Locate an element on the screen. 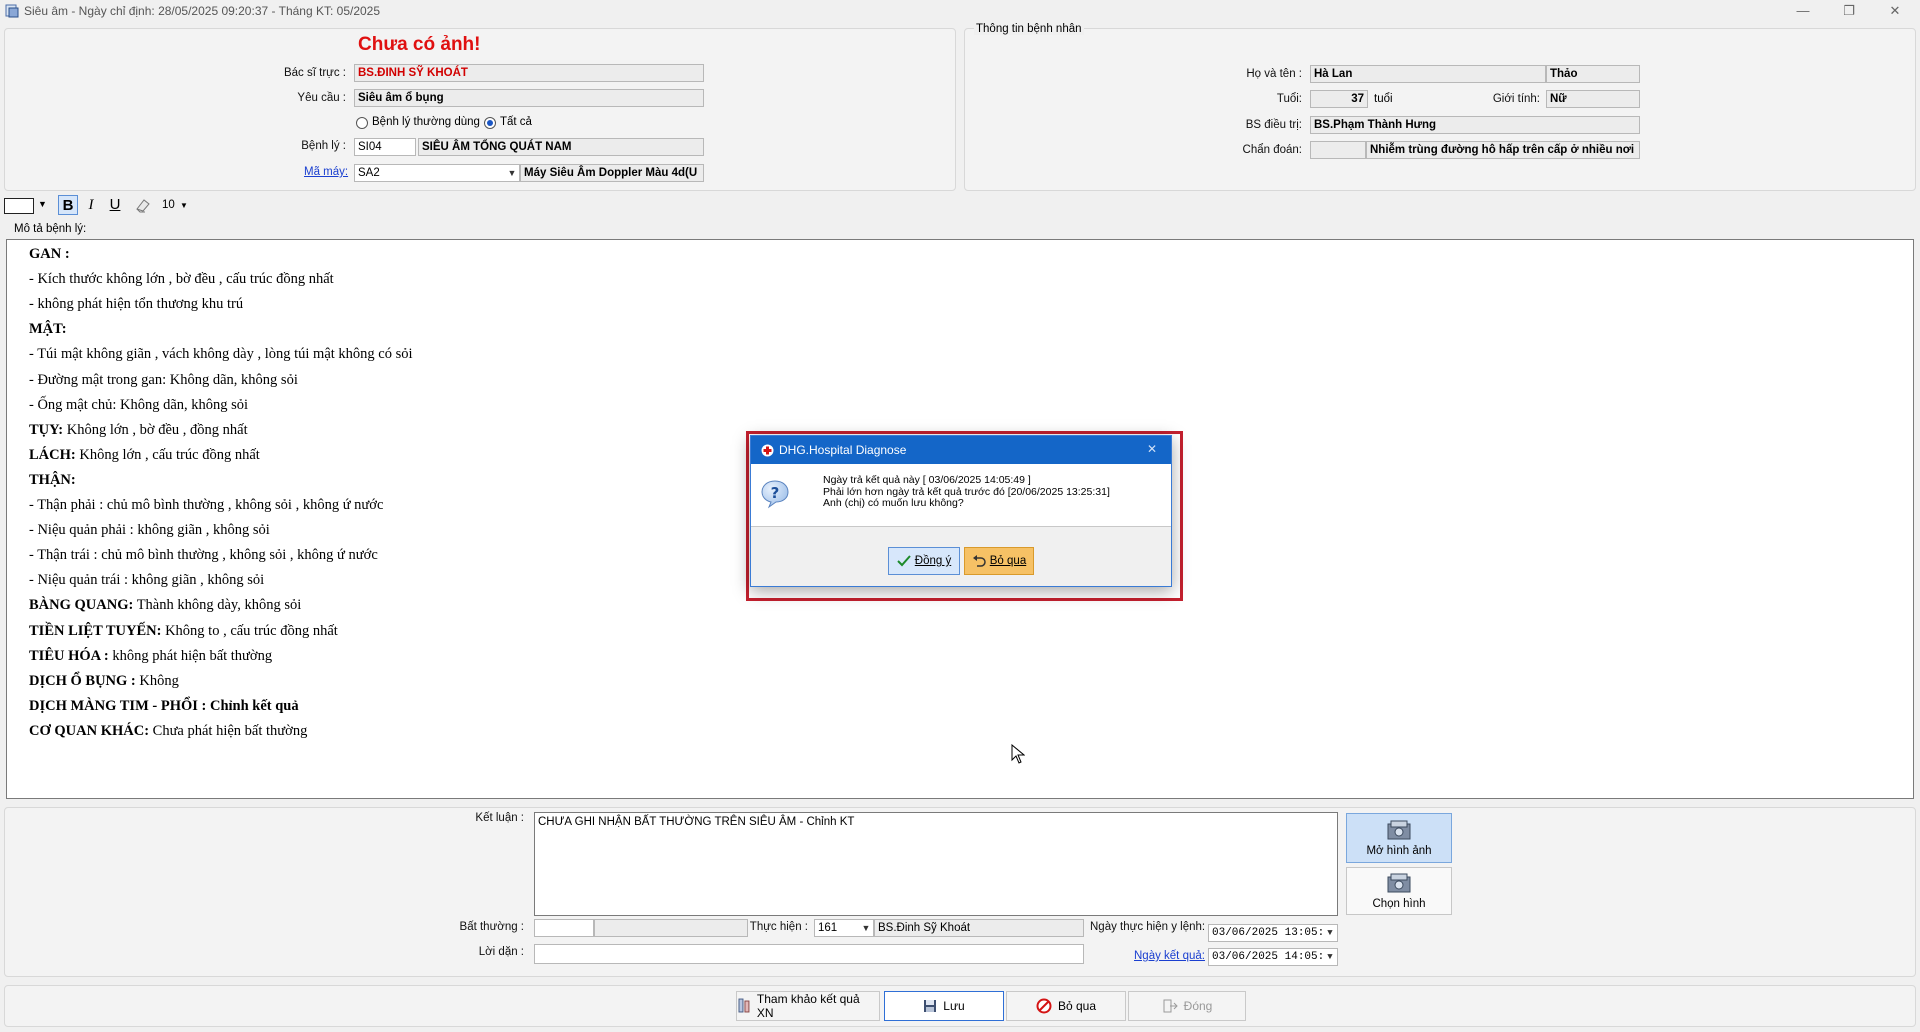 This screenshot has height=1032, width=1920. description-line: DỊCH Ổ BỤNG : Không is located at coordinates (104, 681).